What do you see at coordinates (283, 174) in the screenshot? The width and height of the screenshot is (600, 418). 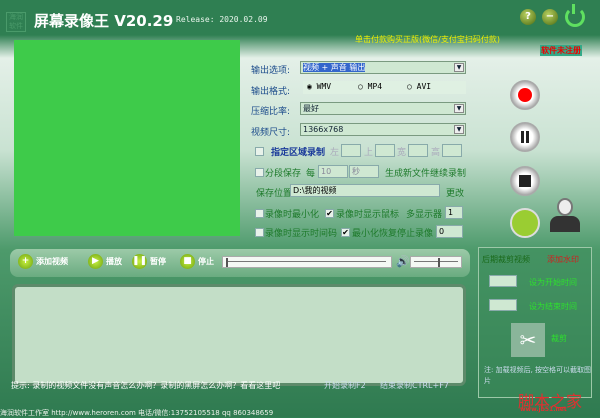 I see `segment-label: 分段保存` at bounding box center [283, 174].